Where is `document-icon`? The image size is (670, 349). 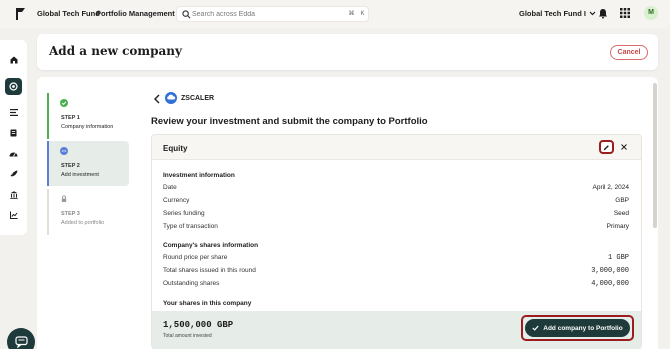
document-icon is located at coordinates (13, 132).